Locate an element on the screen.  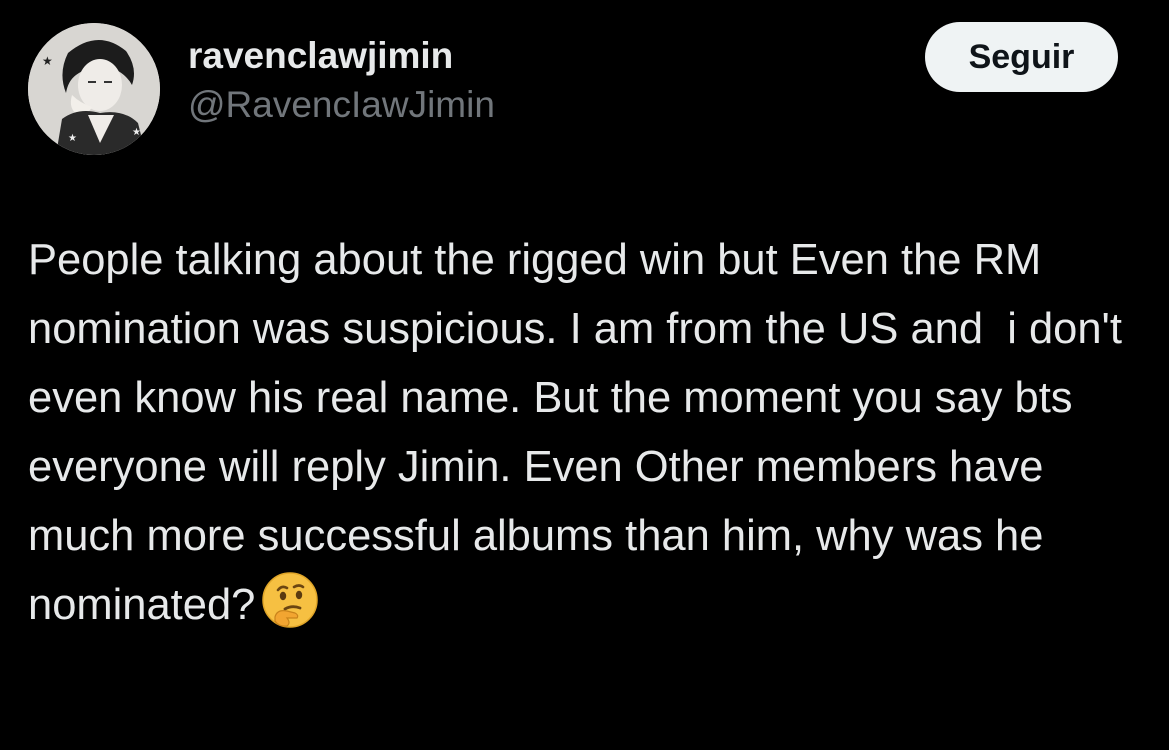
author-handle: @RavencIawJimin is located at coordinates (341, 105).